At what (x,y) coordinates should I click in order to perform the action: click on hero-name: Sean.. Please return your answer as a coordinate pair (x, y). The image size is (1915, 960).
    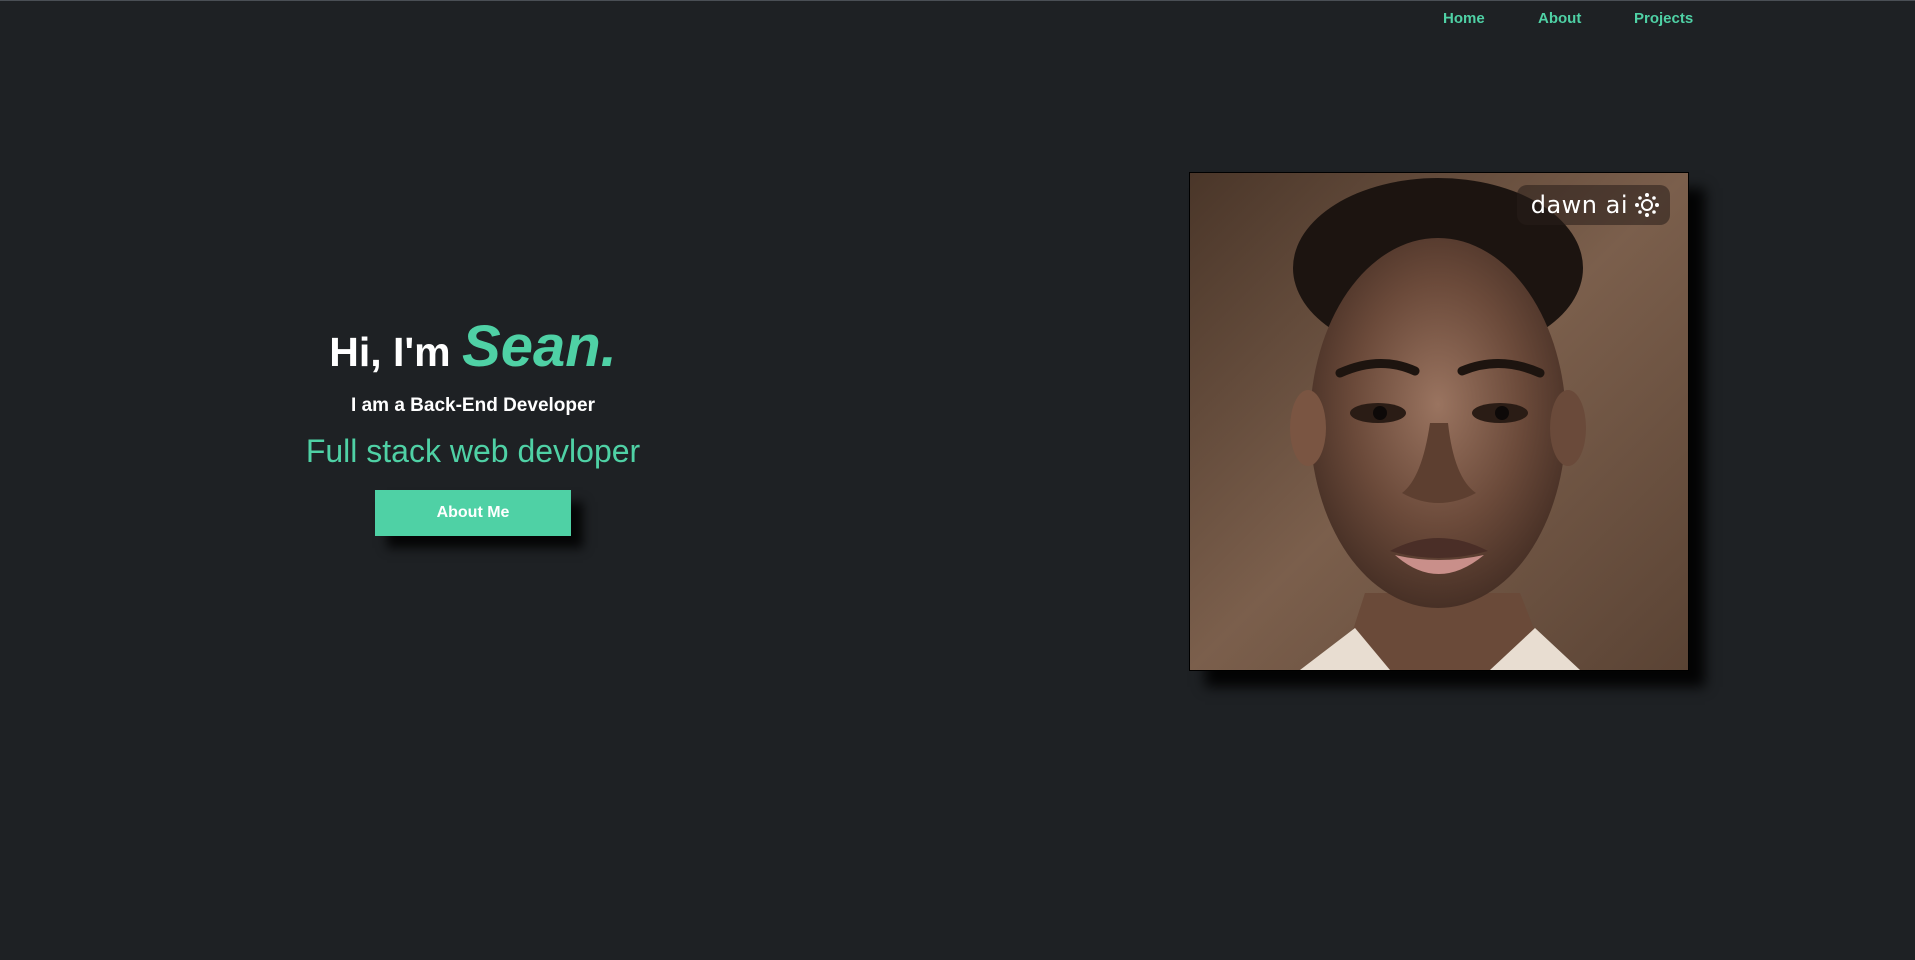
    Looking at the image, I should click on (539, 346).